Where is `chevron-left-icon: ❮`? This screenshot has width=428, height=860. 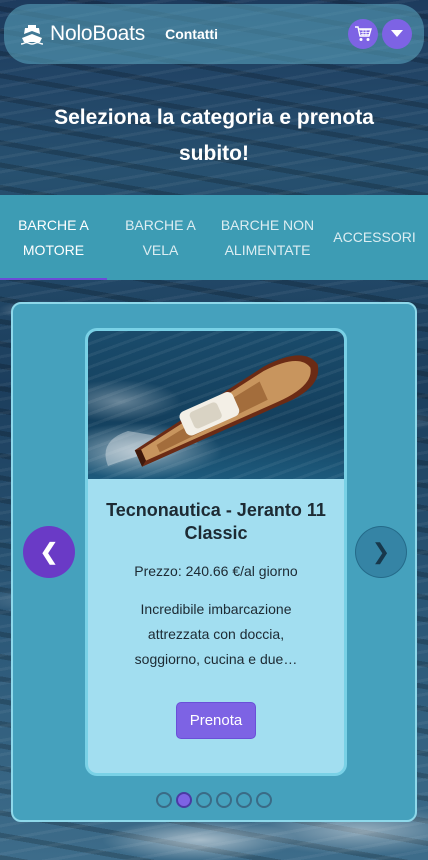
chevron-left-icon: ❮ is located at coordinates (49, 551).